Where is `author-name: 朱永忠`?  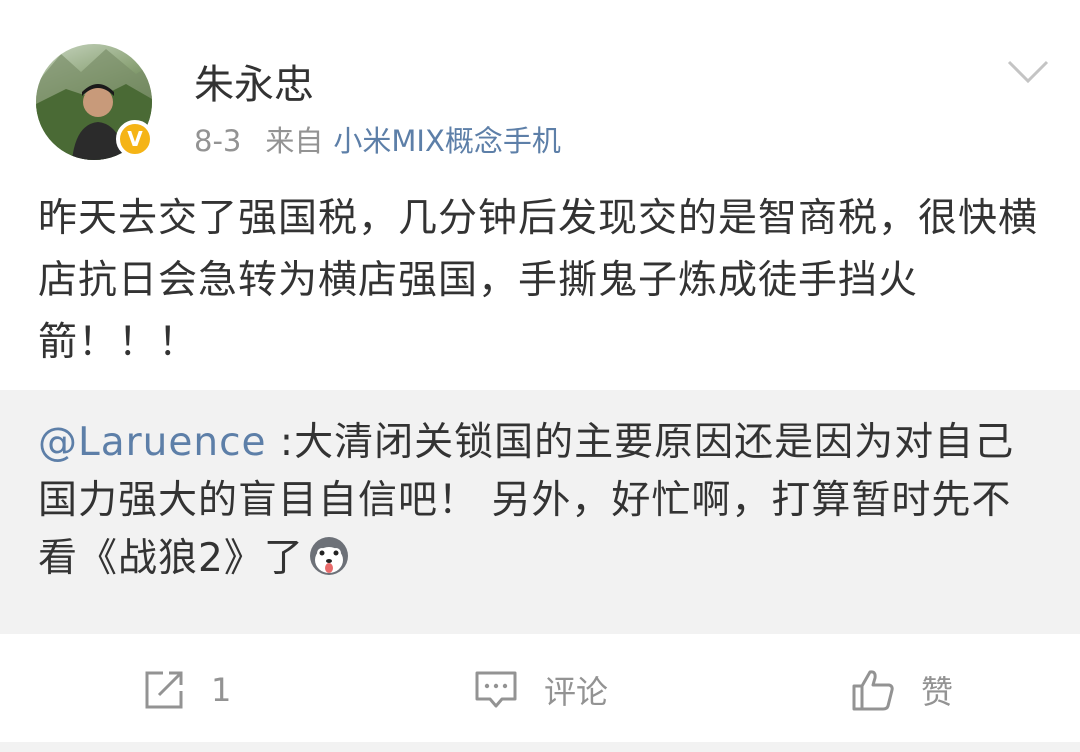 author-name: 朱永忠 is located at coordinates (254, 81).